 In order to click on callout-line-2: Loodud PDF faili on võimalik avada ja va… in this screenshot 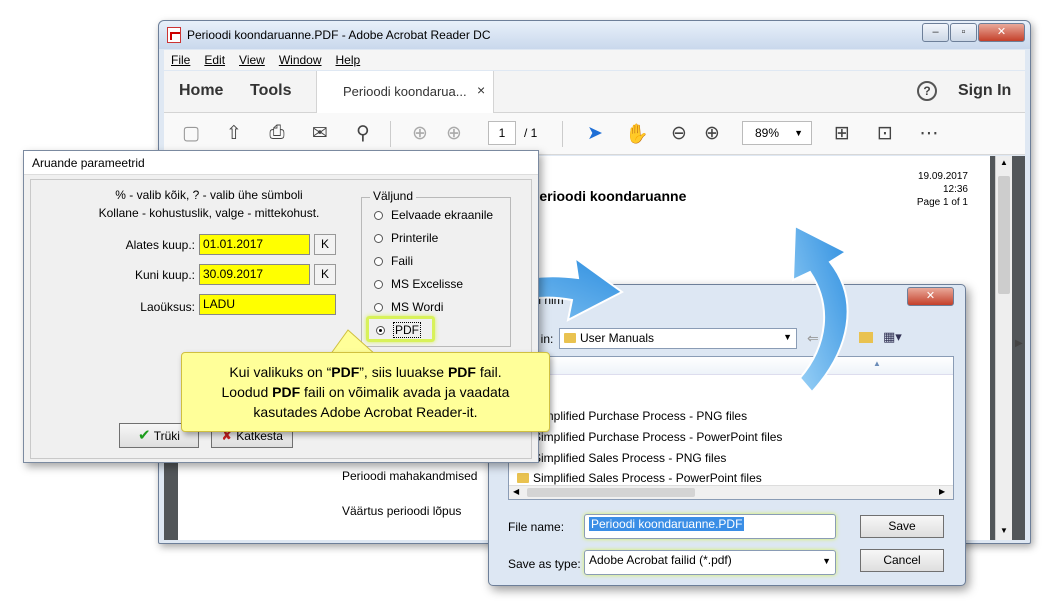, I will do `click(365, 392)`.